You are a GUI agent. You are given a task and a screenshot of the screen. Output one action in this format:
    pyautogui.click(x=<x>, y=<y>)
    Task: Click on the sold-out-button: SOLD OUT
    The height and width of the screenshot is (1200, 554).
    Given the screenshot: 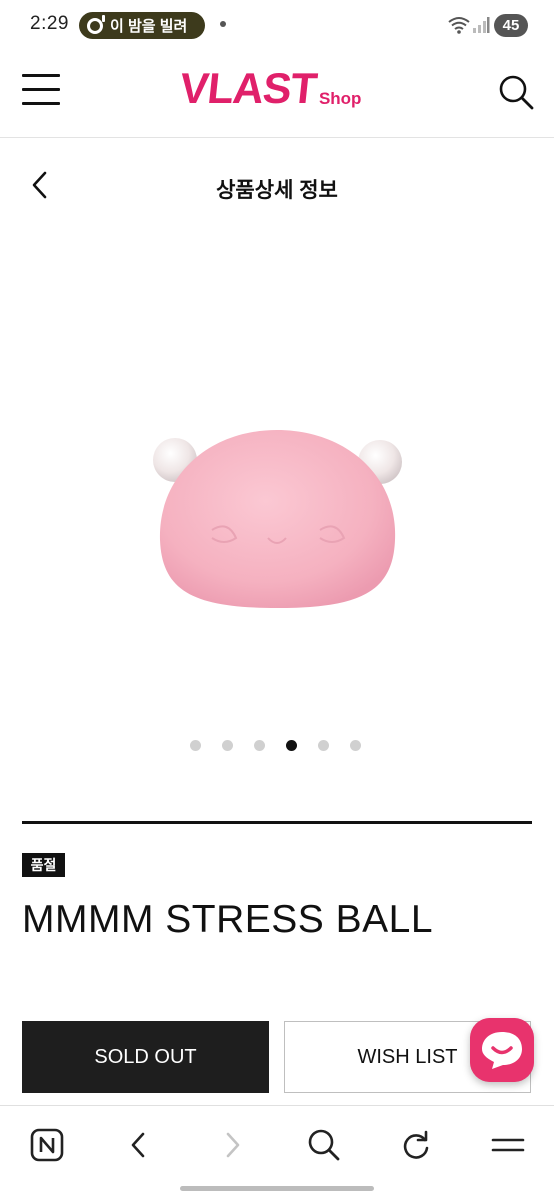 What is the action you would take?
    pyautogui.click(x=145, y=1057)
    